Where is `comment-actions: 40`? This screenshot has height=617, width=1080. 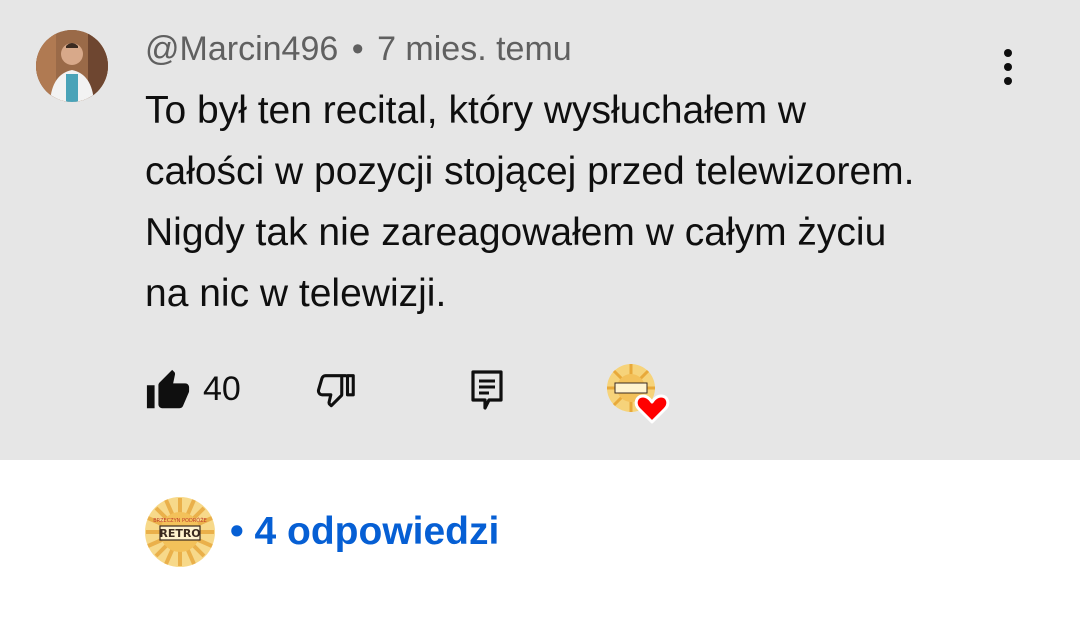 comment-actions: 40 is located at coordinates (540, 392).